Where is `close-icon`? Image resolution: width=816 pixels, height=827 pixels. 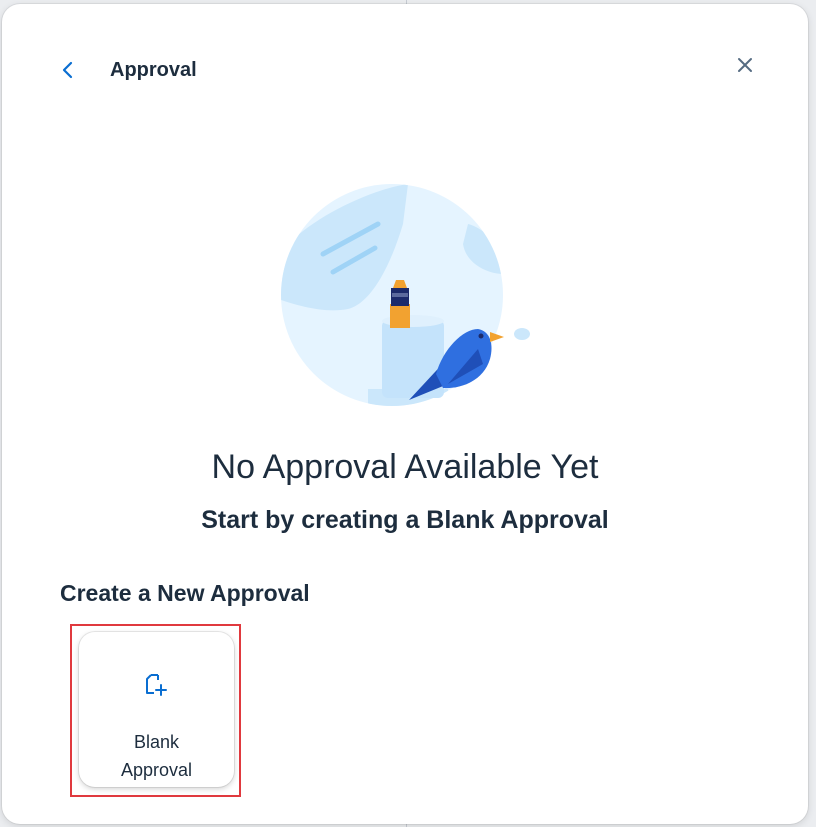 close-icon is located at coordinates (745, 65).